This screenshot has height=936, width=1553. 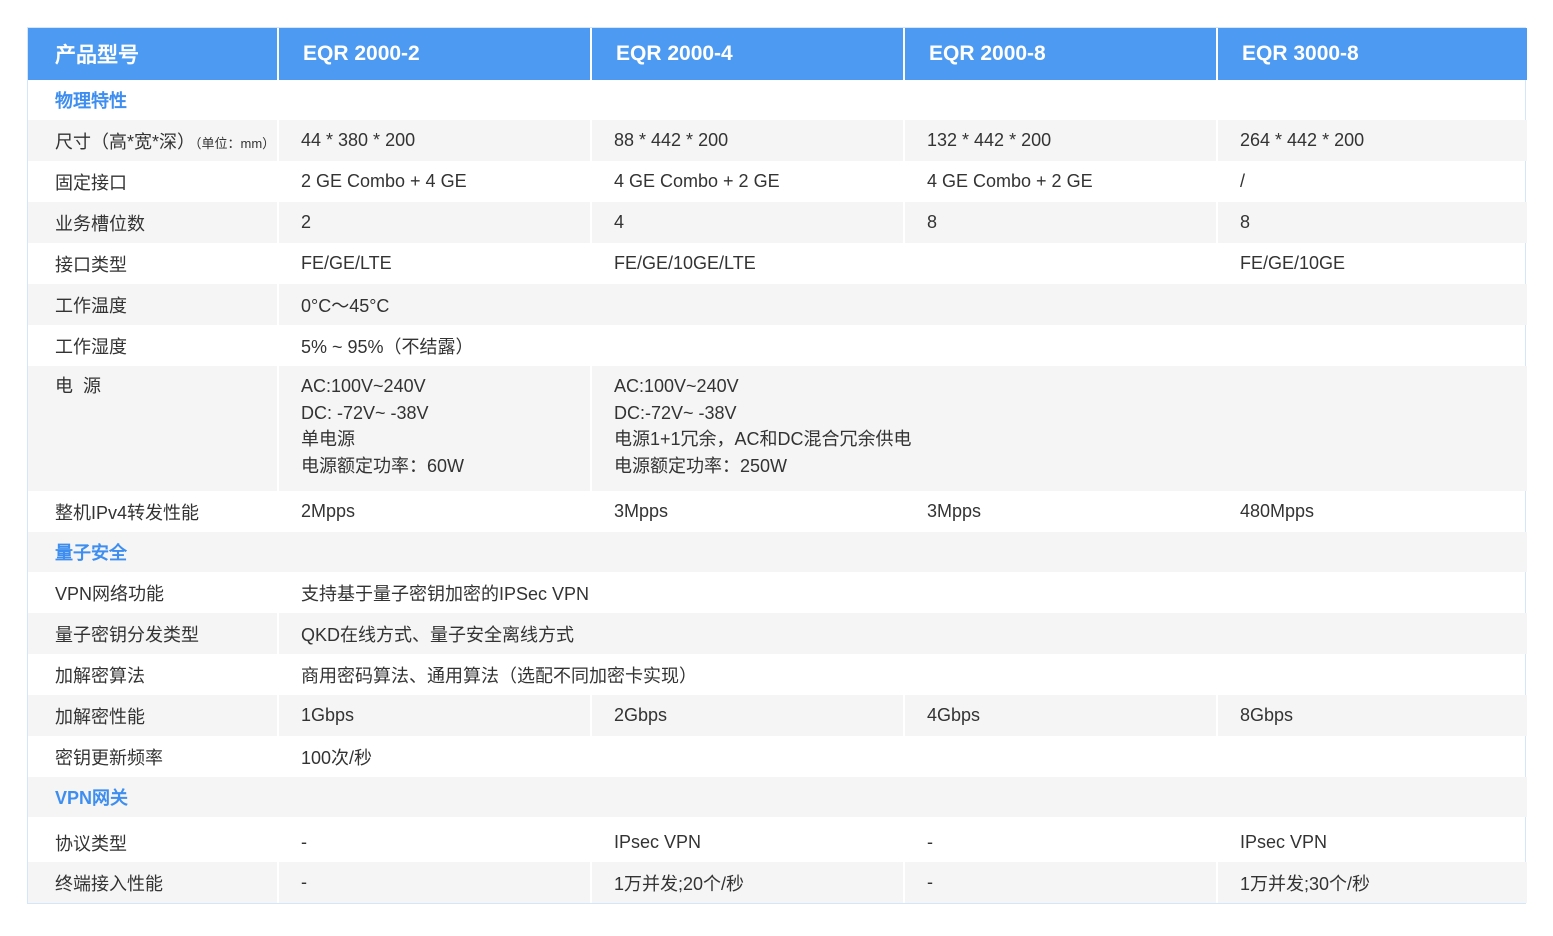 I want to click on row-label: 整机IPv4转发性能, so click(x=127, y=512).